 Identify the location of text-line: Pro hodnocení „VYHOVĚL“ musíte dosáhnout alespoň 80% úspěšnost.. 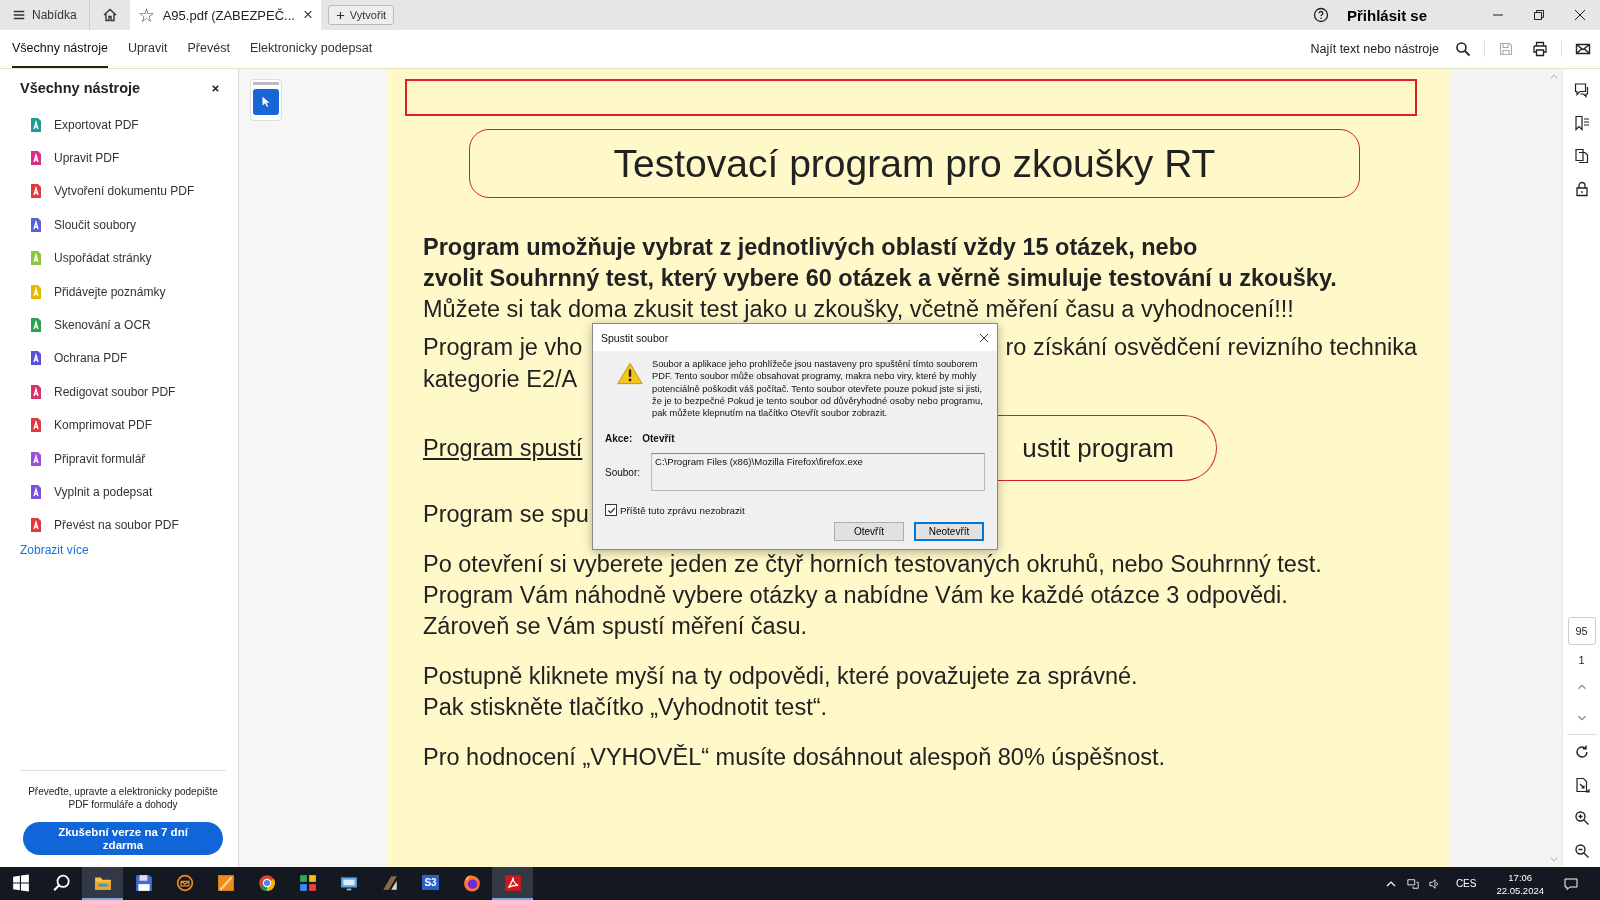
(794, 757).